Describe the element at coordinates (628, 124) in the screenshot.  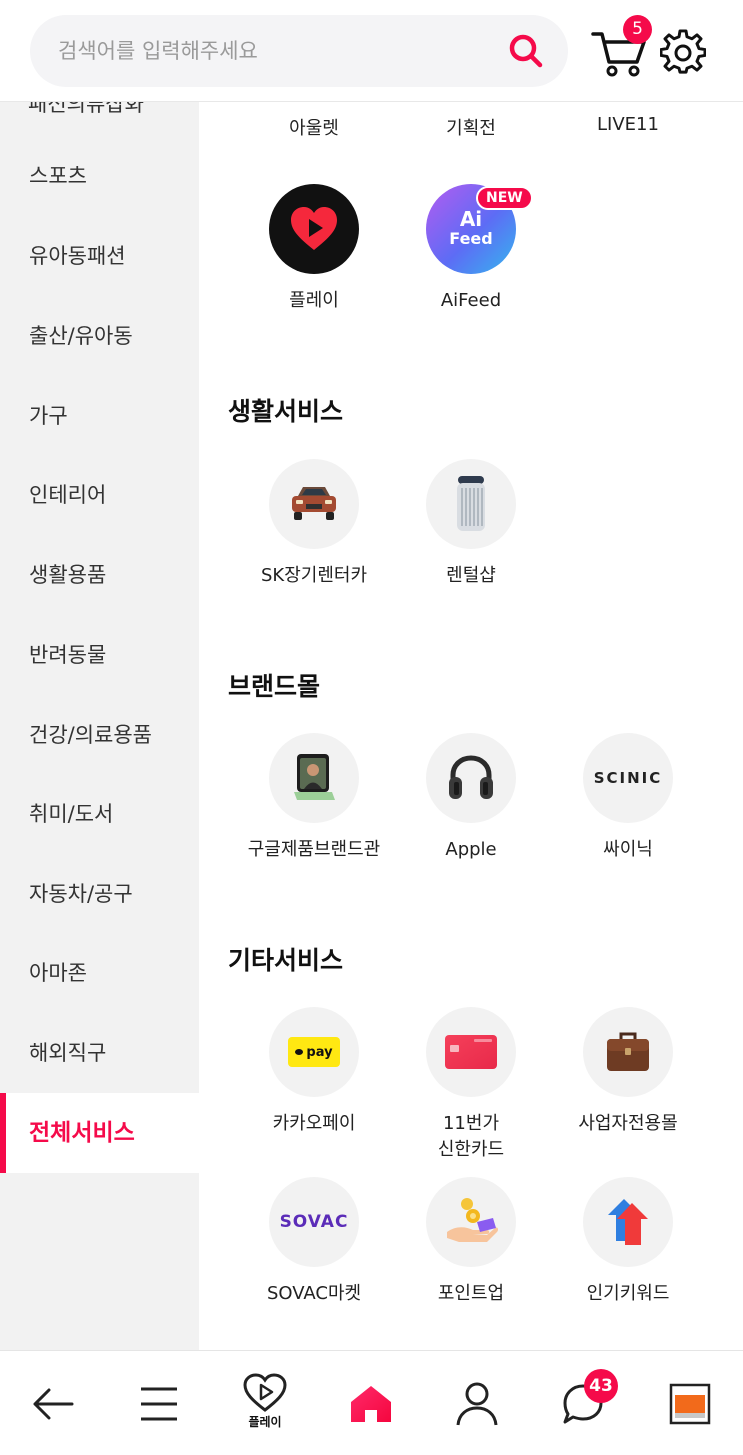
I see `service-live11-label: LIVE11` at that location.